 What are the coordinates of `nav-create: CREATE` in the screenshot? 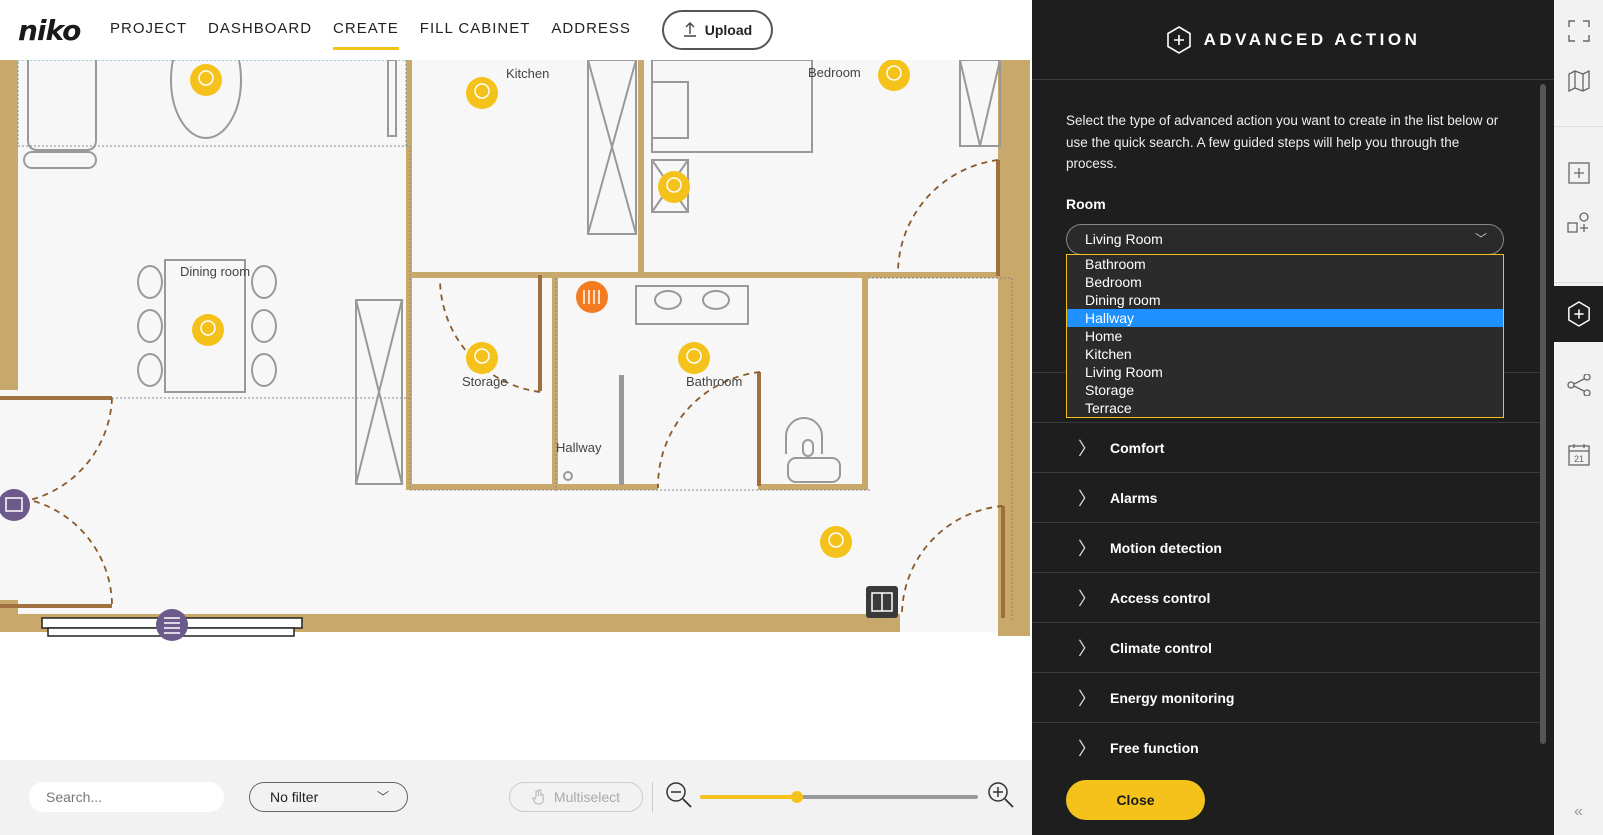 It's located at (366, 30).